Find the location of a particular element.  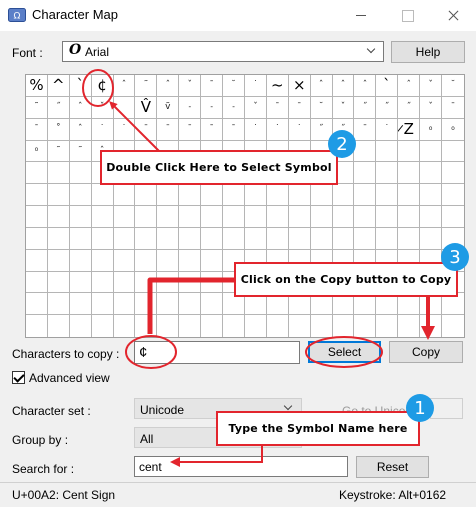

grid-cell: ˝ is located at coordinates (387, 107).